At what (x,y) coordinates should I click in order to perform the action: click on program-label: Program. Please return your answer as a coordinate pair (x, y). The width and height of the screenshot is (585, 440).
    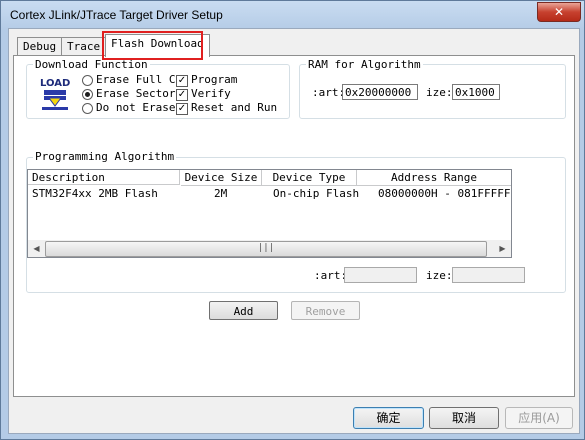
    Looking at the image, I should click on (214, 79).